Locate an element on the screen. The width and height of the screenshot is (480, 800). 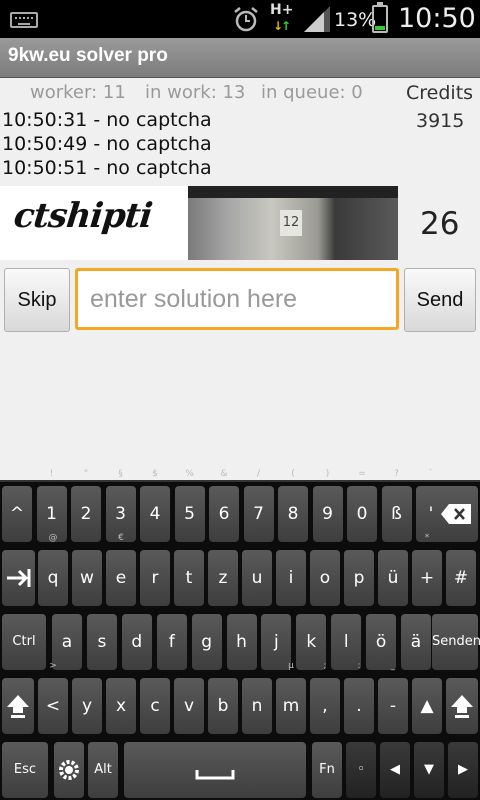
credits-value: 3915 is located at coordinates (440, 121).